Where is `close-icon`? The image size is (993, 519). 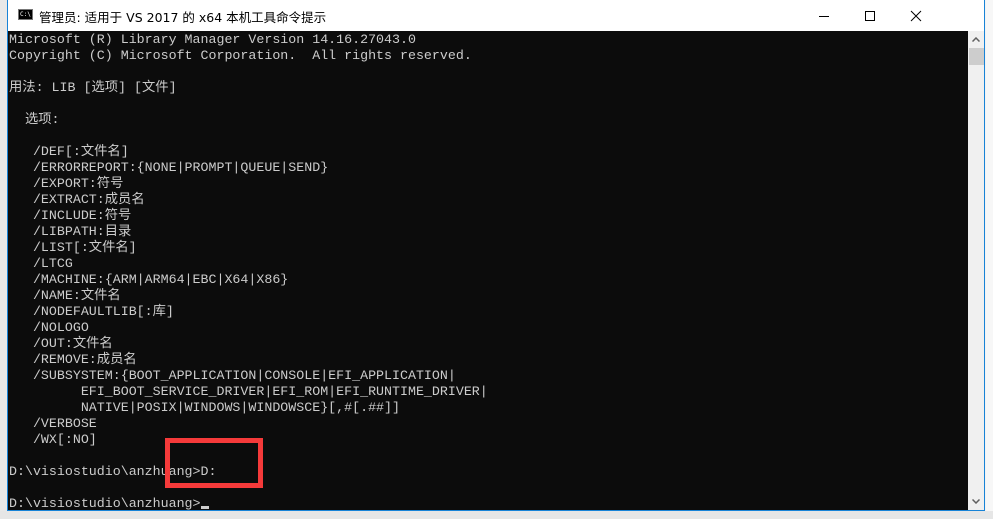 close-icon is located at coordinates (916, 15).